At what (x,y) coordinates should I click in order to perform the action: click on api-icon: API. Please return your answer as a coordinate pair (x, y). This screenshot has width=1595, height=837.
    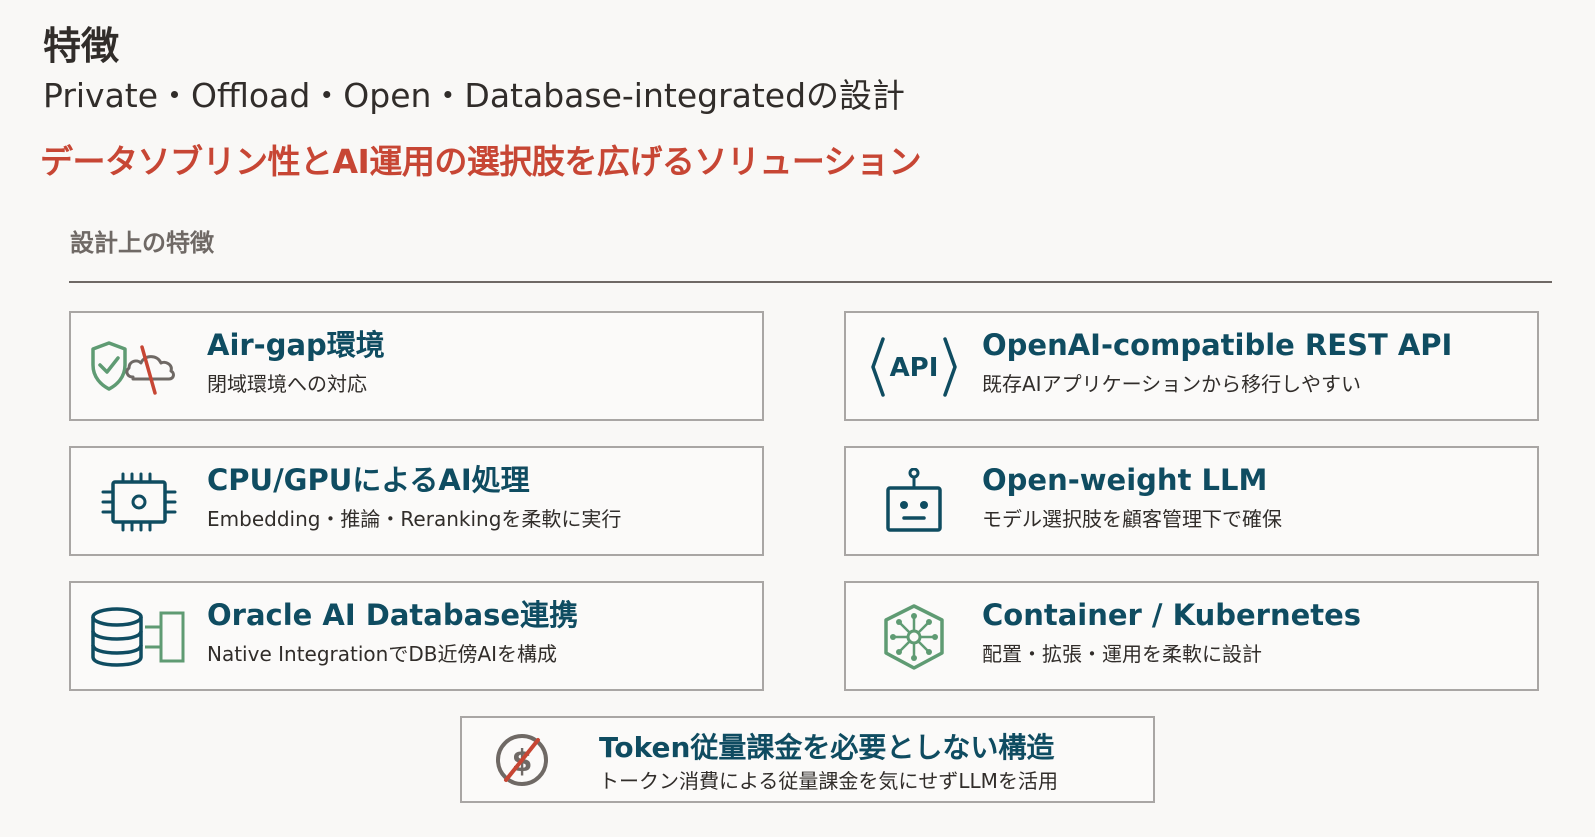
    Looking at the image, I should click on (914, 367).